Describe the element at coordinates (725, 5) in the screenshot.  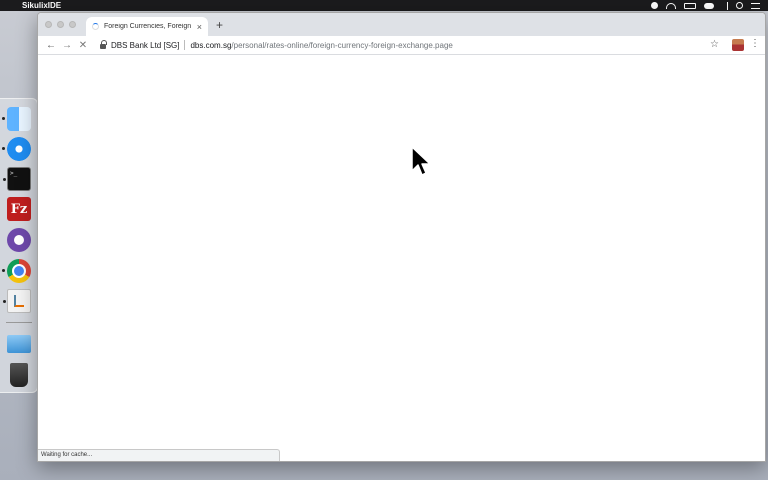
I see `bluetooth-icon` at that location.